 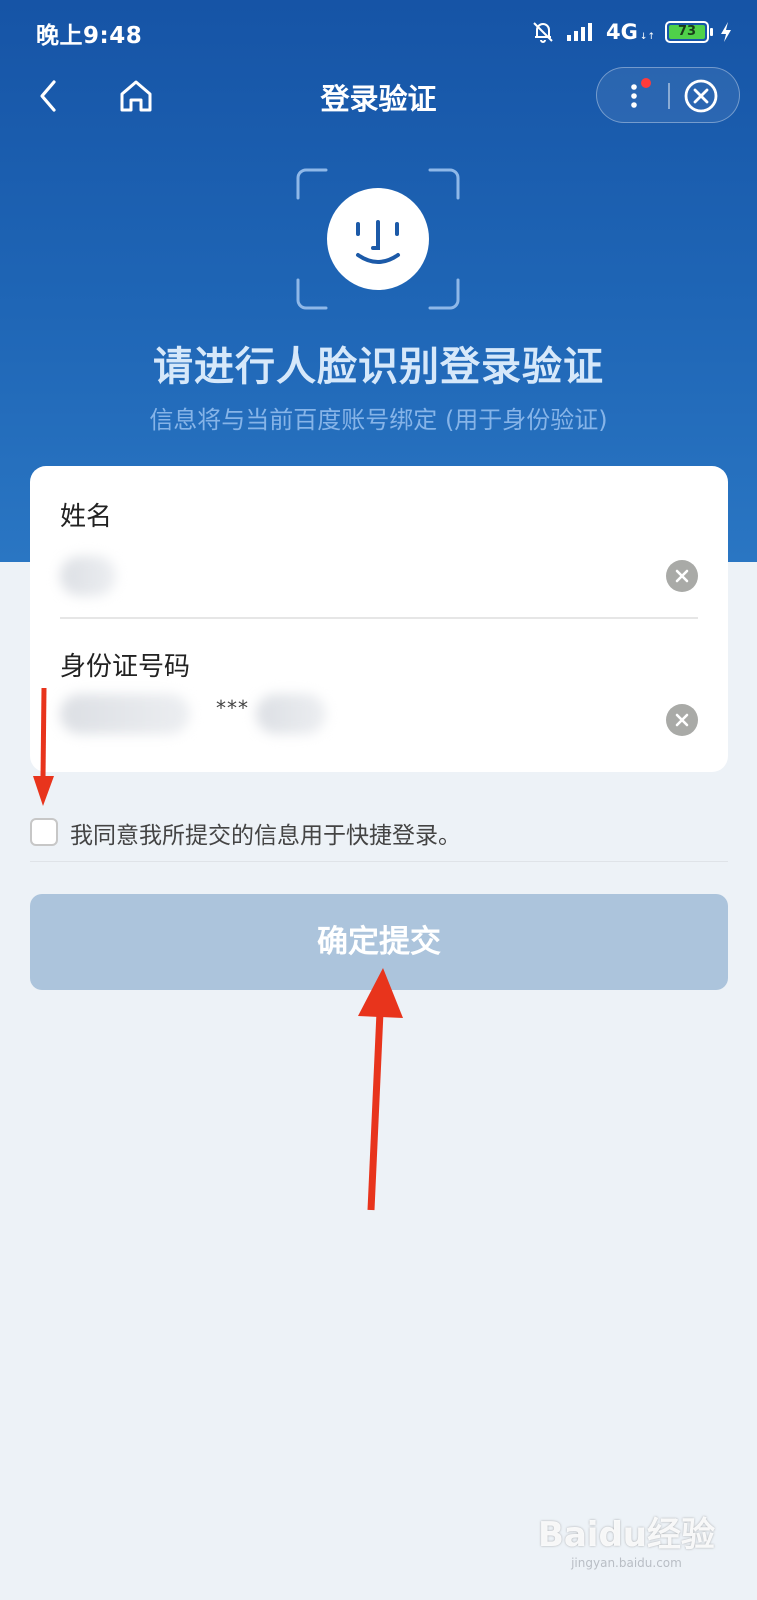 What do you see at coordinates (647, 37) in the screenshot?
I see `network-activity: ↓↑` at bounding box center [647, 37].